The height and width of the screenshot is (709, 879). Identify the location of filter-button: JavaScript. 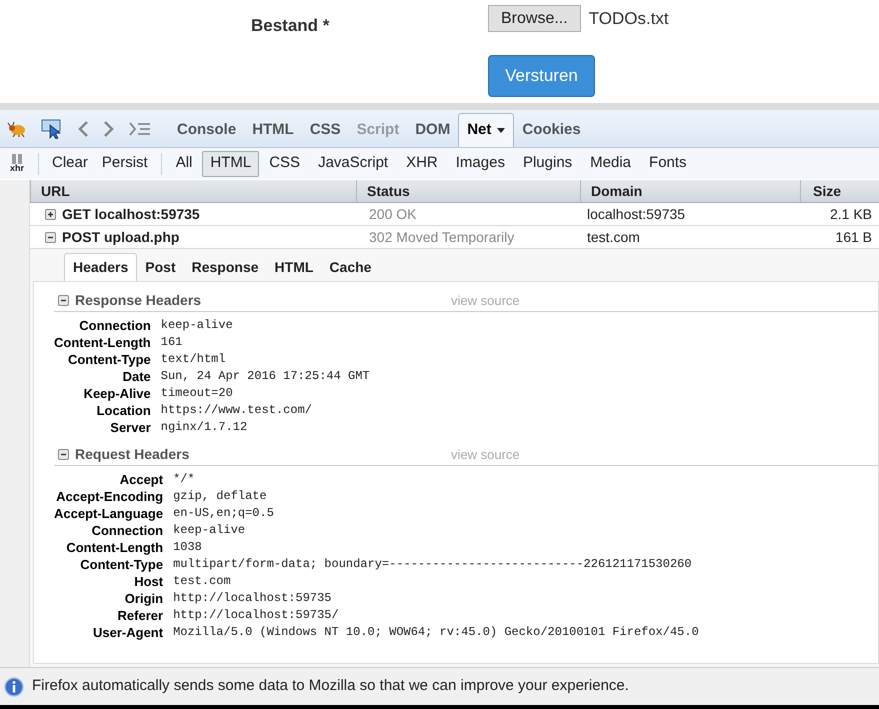
(353, 163).